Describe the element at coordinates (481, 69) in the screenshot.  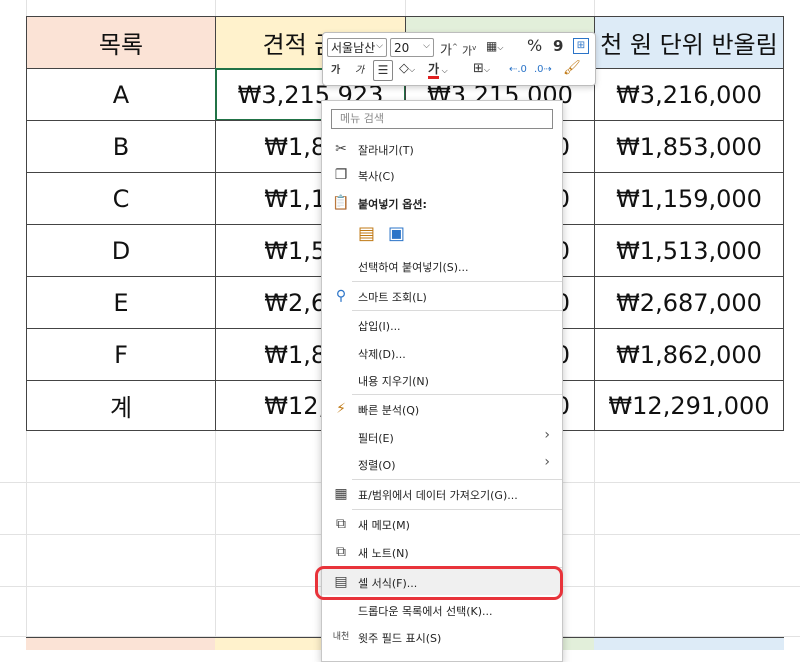
I see `borders-icon: ⊞⌵` at that location.